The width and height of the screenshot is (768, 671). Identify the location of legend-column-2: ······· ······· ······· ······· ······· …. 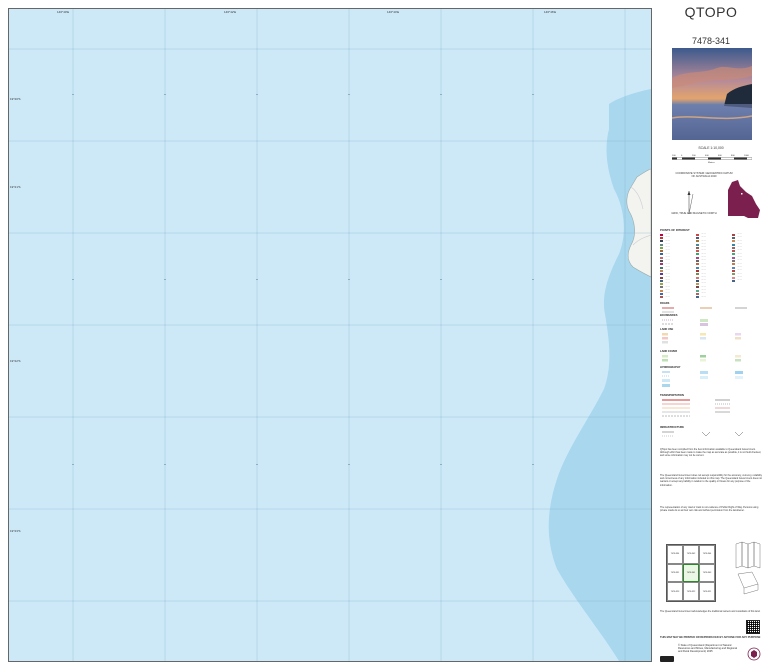
(713, 266).